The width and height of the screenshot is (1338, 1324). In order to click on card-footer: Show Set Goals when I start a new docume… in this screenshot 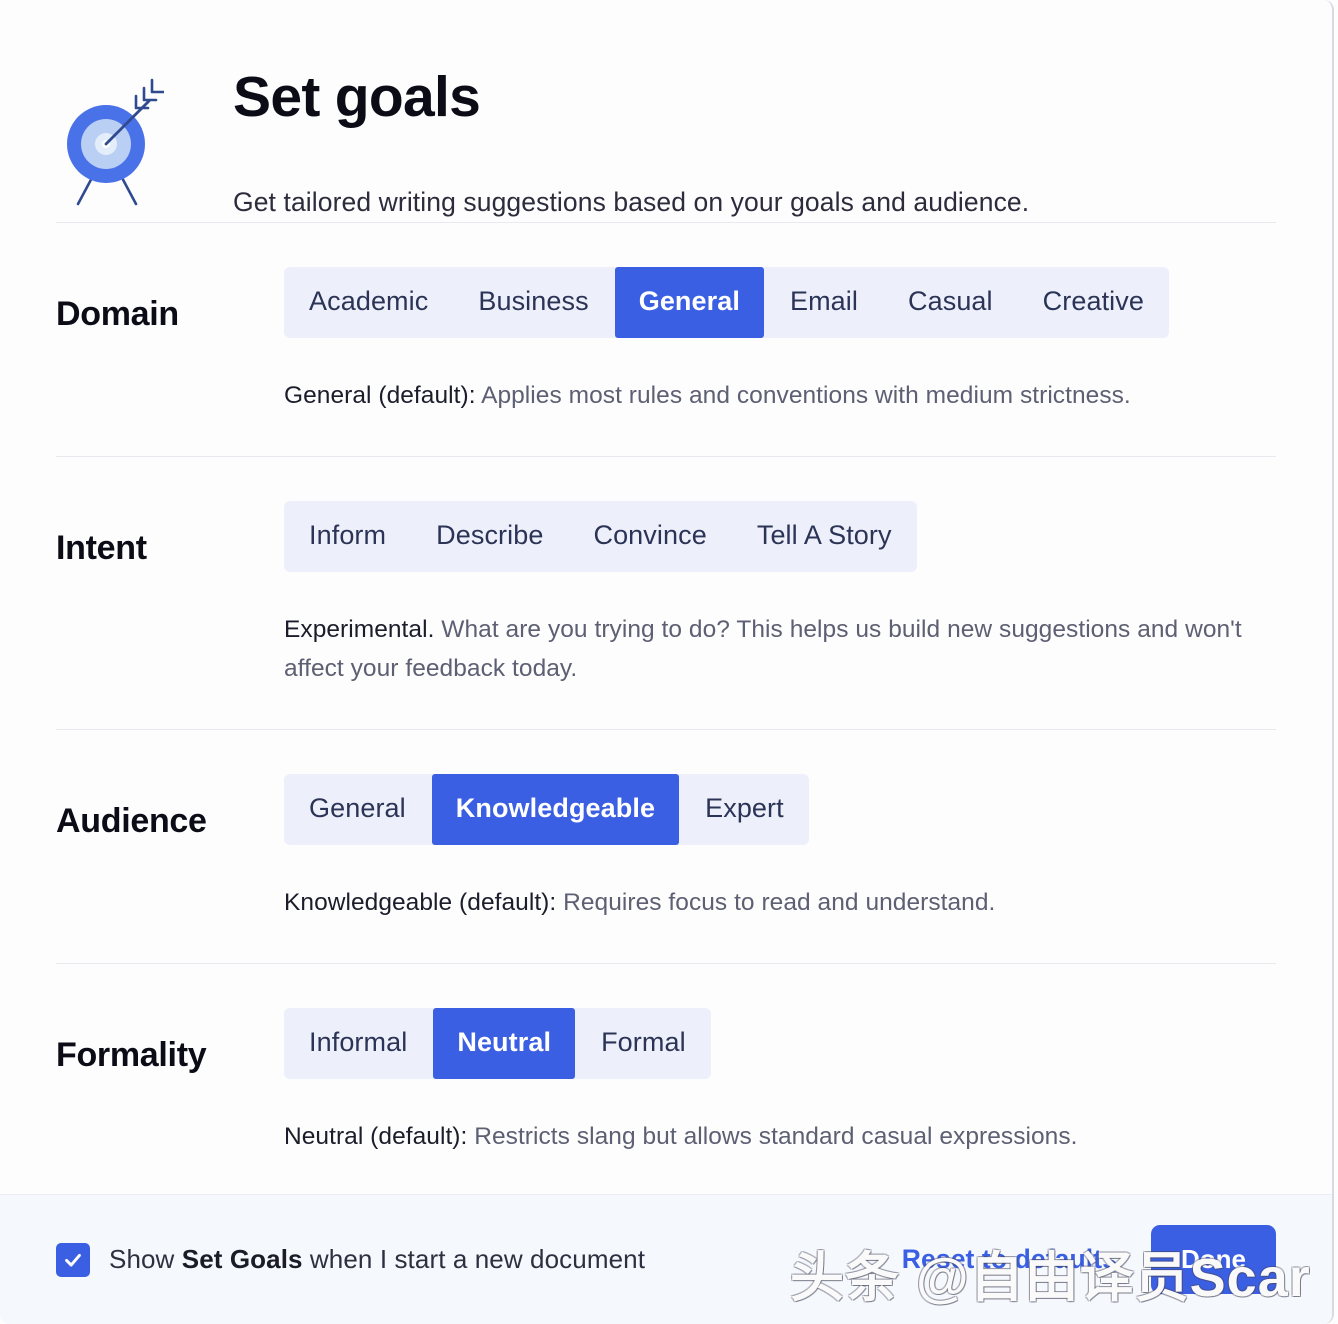, I will do `click(666, 1259)`.